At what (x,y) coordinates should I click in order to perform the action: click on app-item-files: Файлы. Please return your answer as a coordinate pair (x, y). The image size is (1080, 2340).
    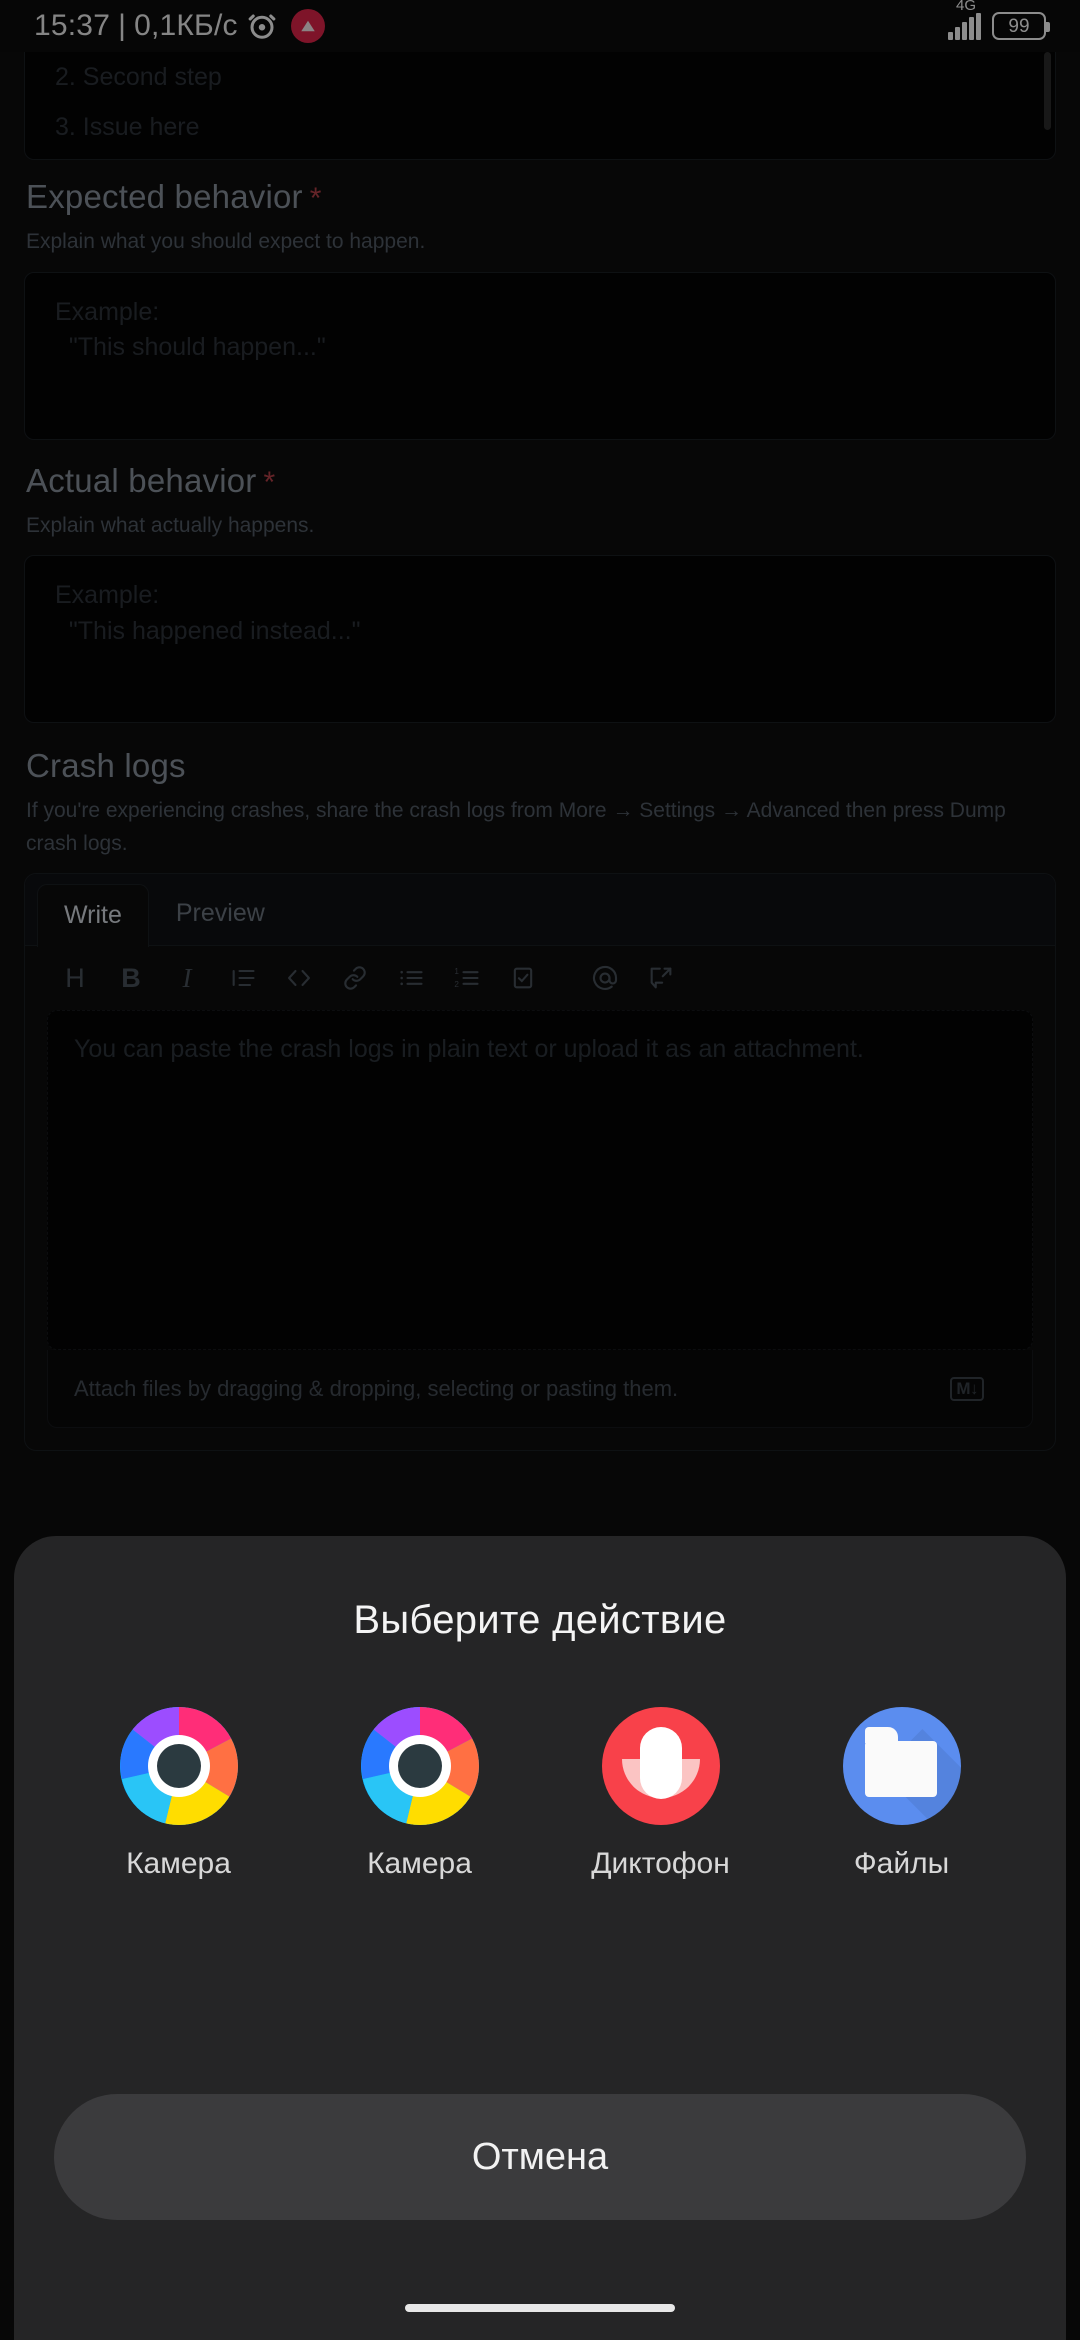
    Looking at the image, I should click on (902, 1794).